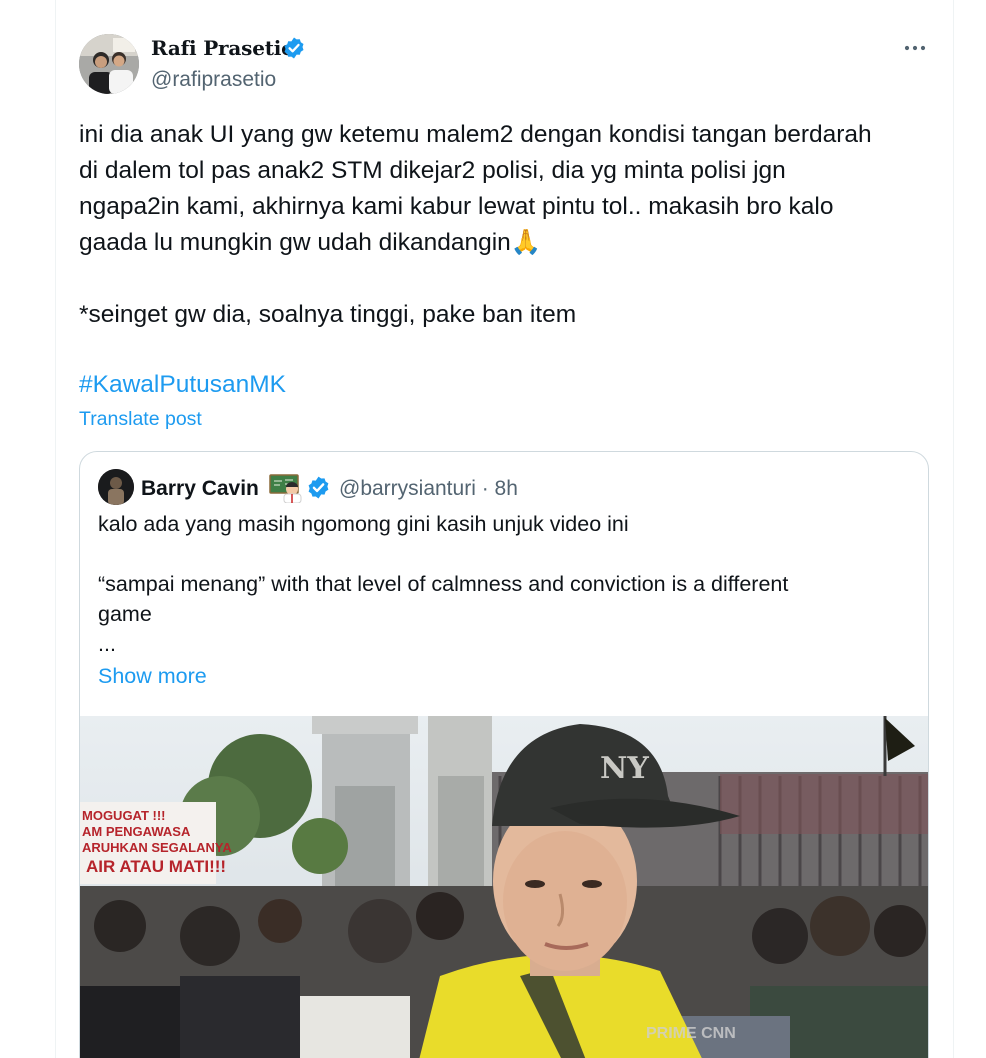 This screenshot has height=1058, width=986. I want to click on svg-text: AM PENGAWASA, so click(136, 831).